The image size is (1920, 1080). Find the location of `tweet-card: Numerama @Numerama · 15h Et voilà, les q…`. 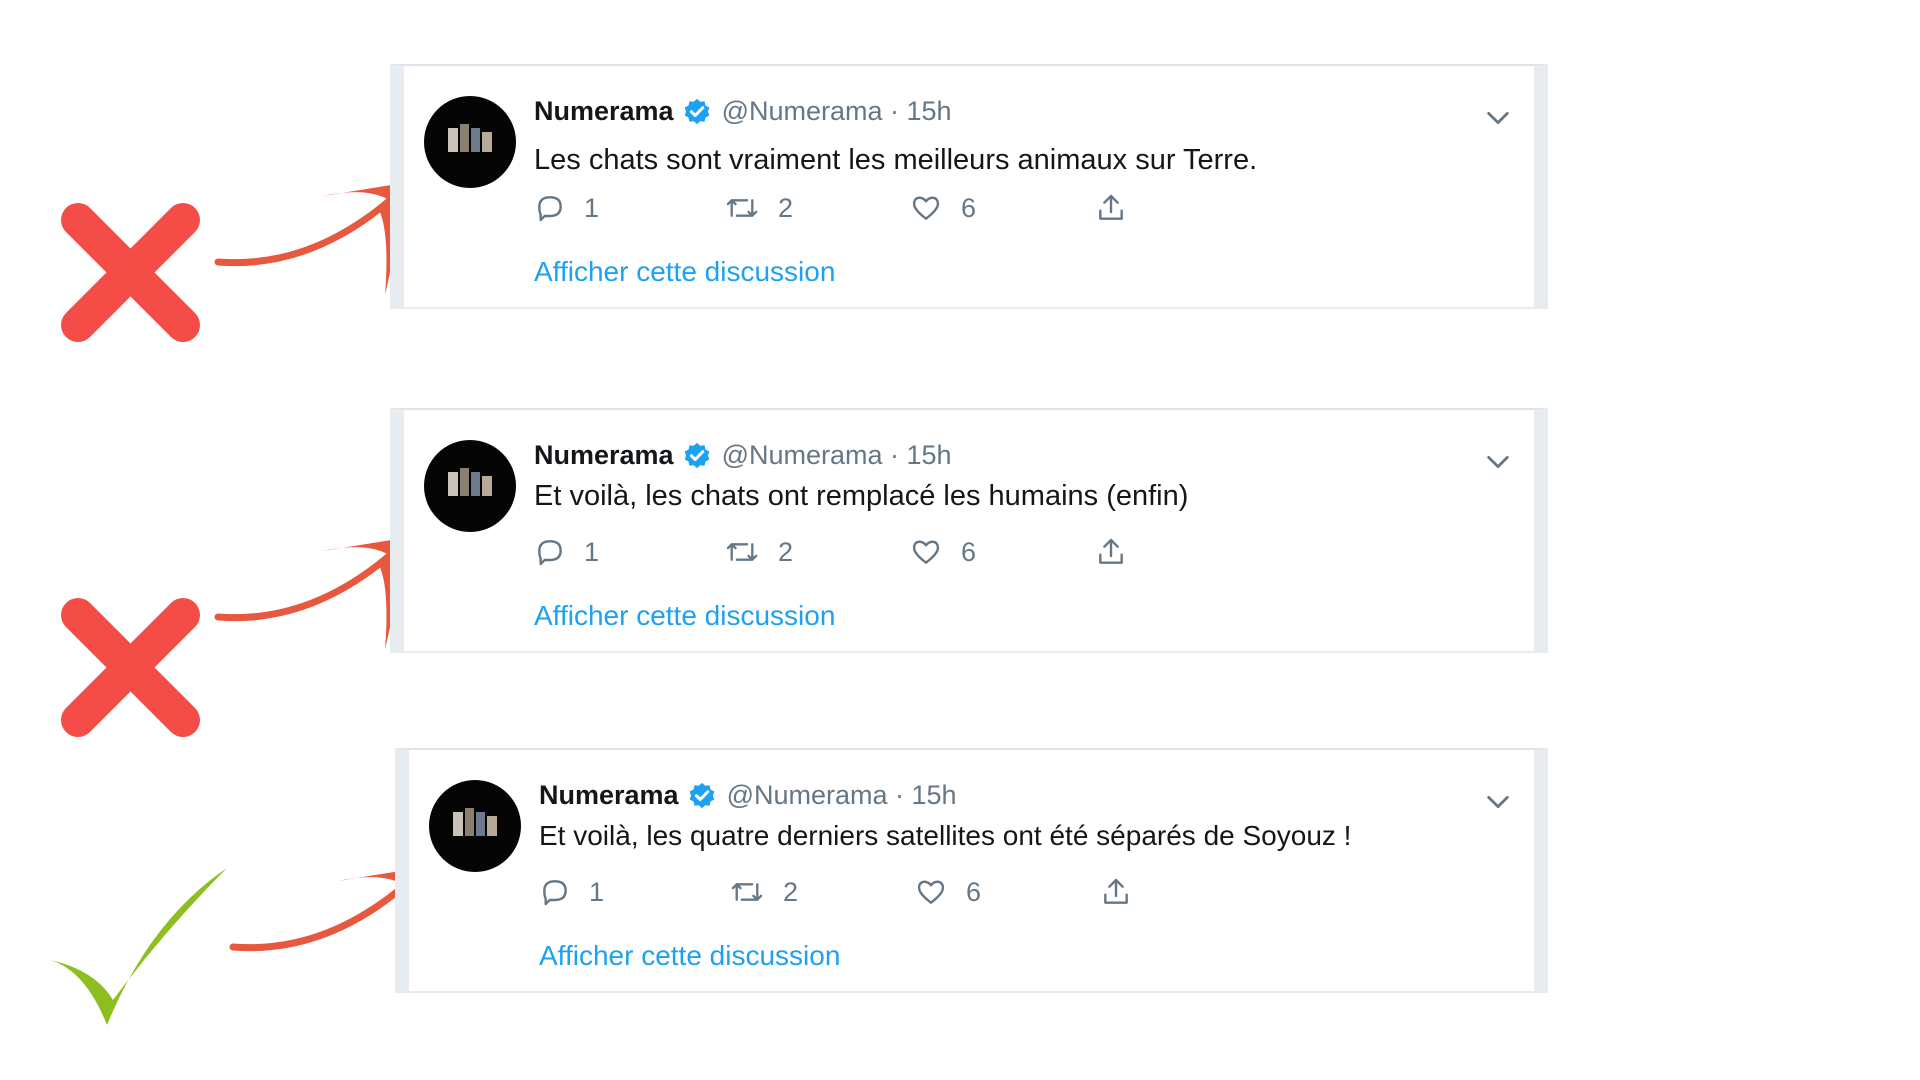

tweet-card: Numerama @Numerama · 15h Et voilà, les q… is located at coordinates (971, 870).